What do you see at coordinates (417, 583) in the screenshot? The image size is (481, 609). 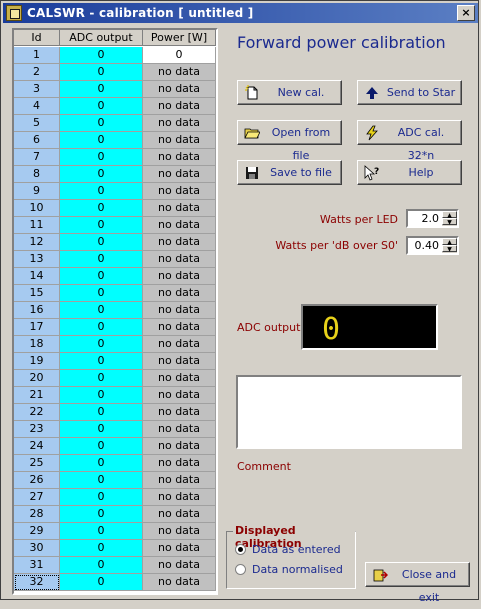 I see `close-and-exit-button: Close and exit` at bounding box center [417, 583].